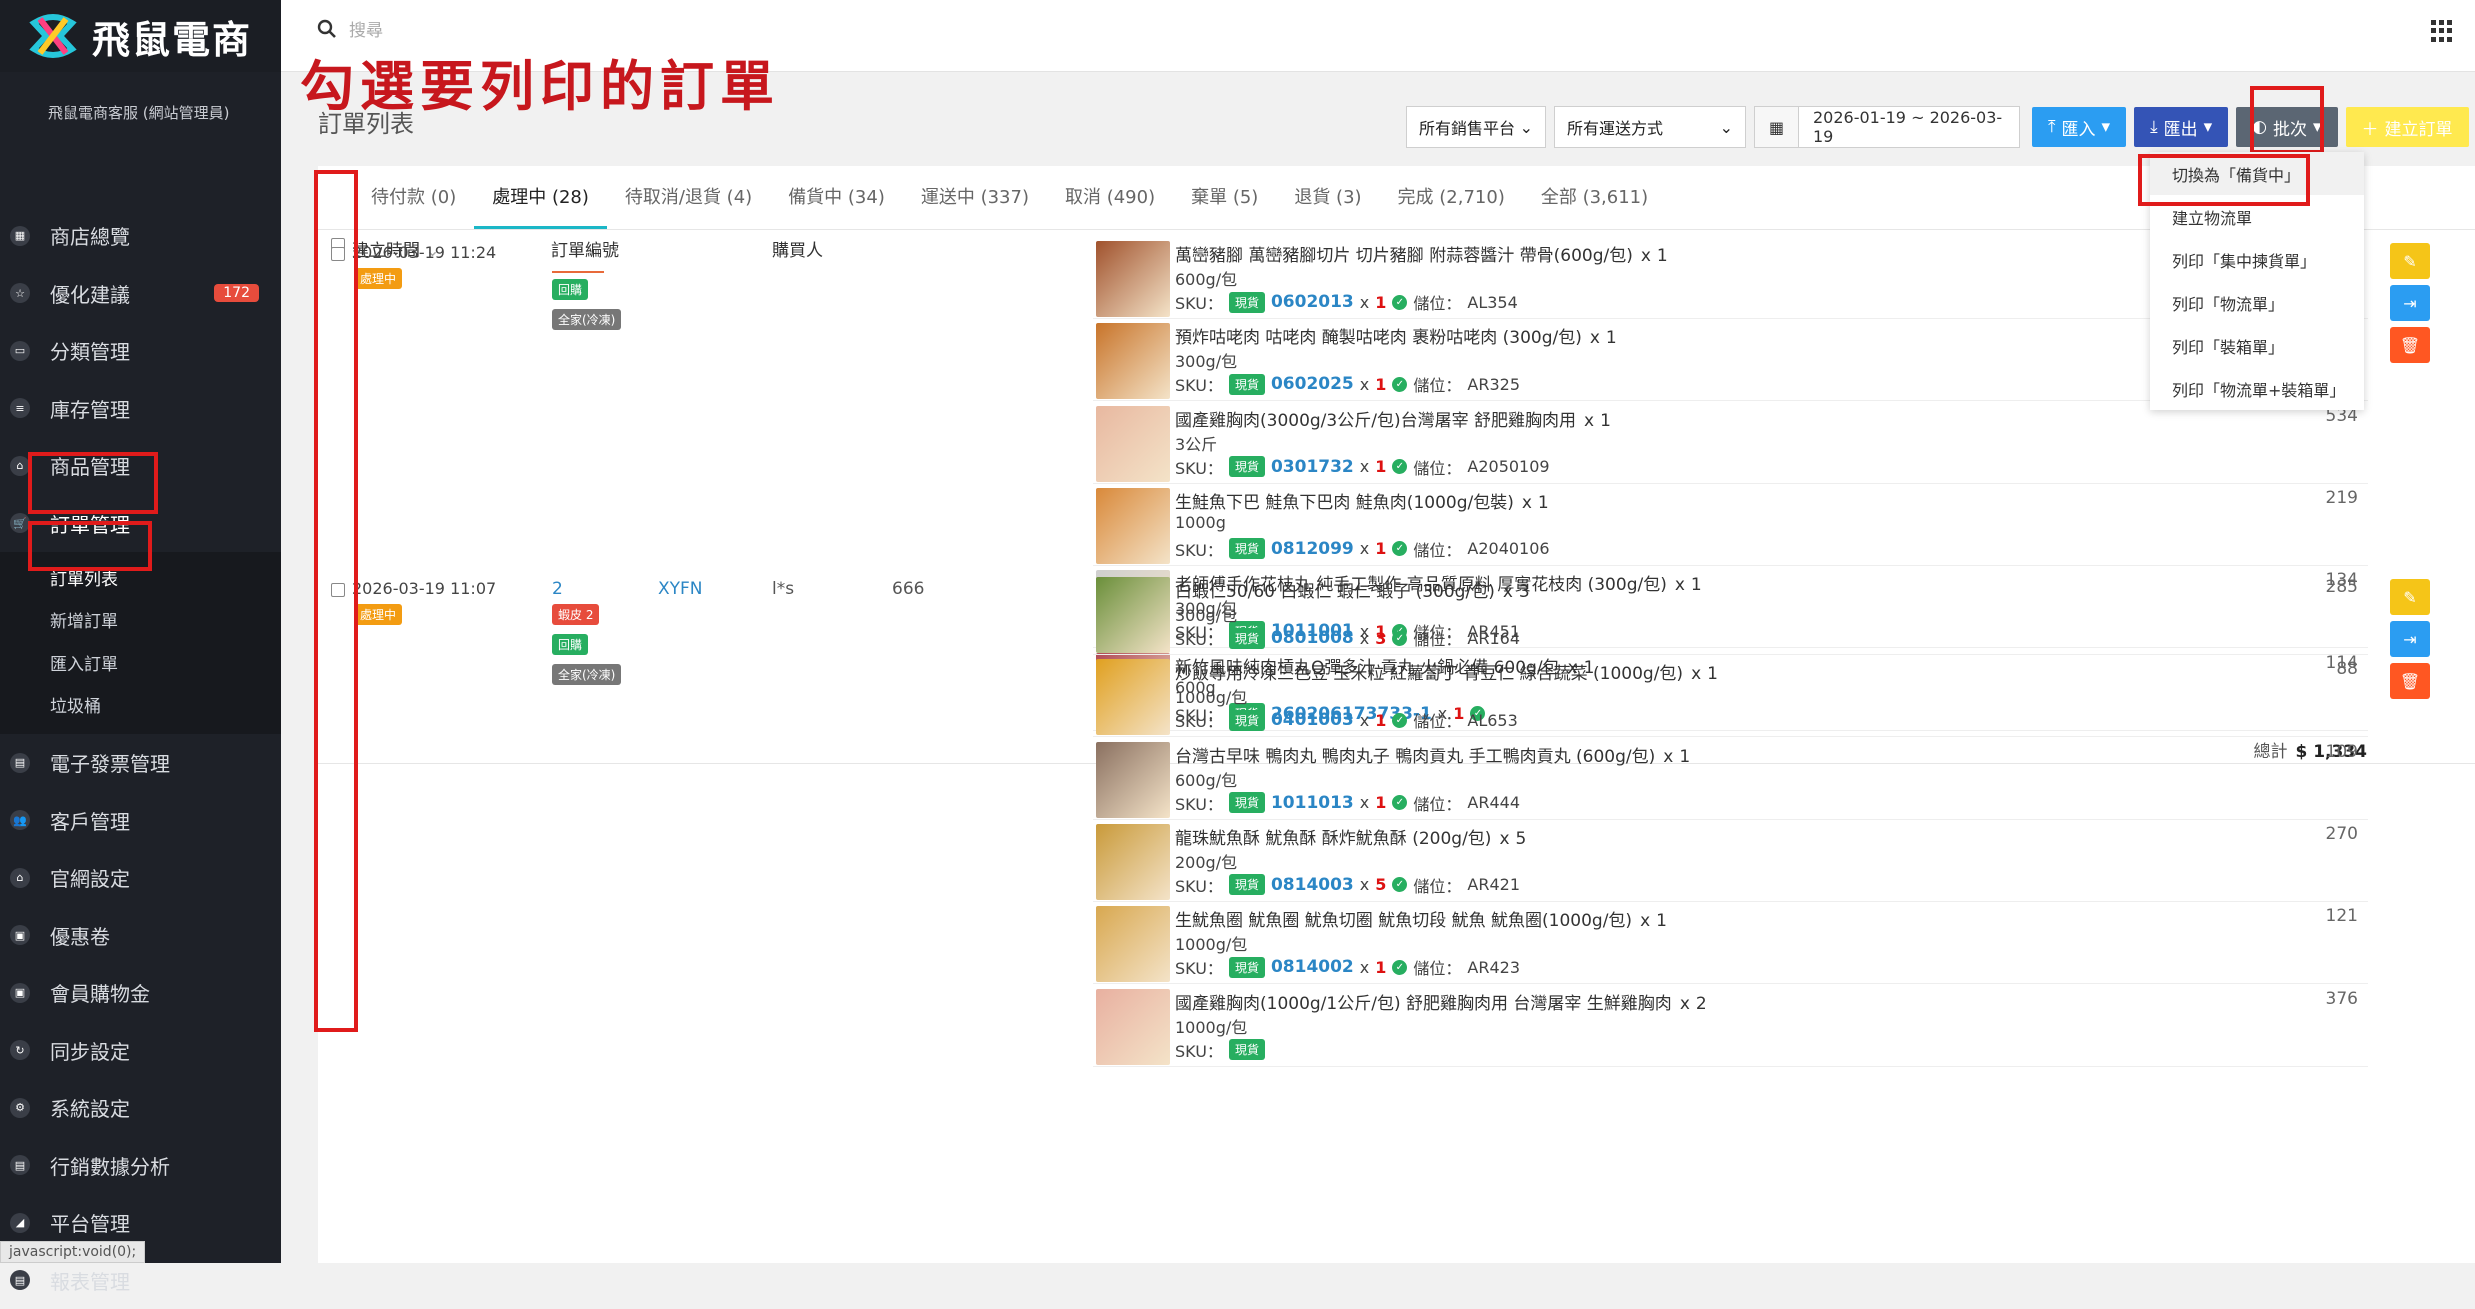 Image resolution: width=2475 pixels, height=1309 pixels. What do you see at coordinates (585, 248) in the screenshot?
I see `col-order-no: 訂單編號` at bounding box center [585, 248].